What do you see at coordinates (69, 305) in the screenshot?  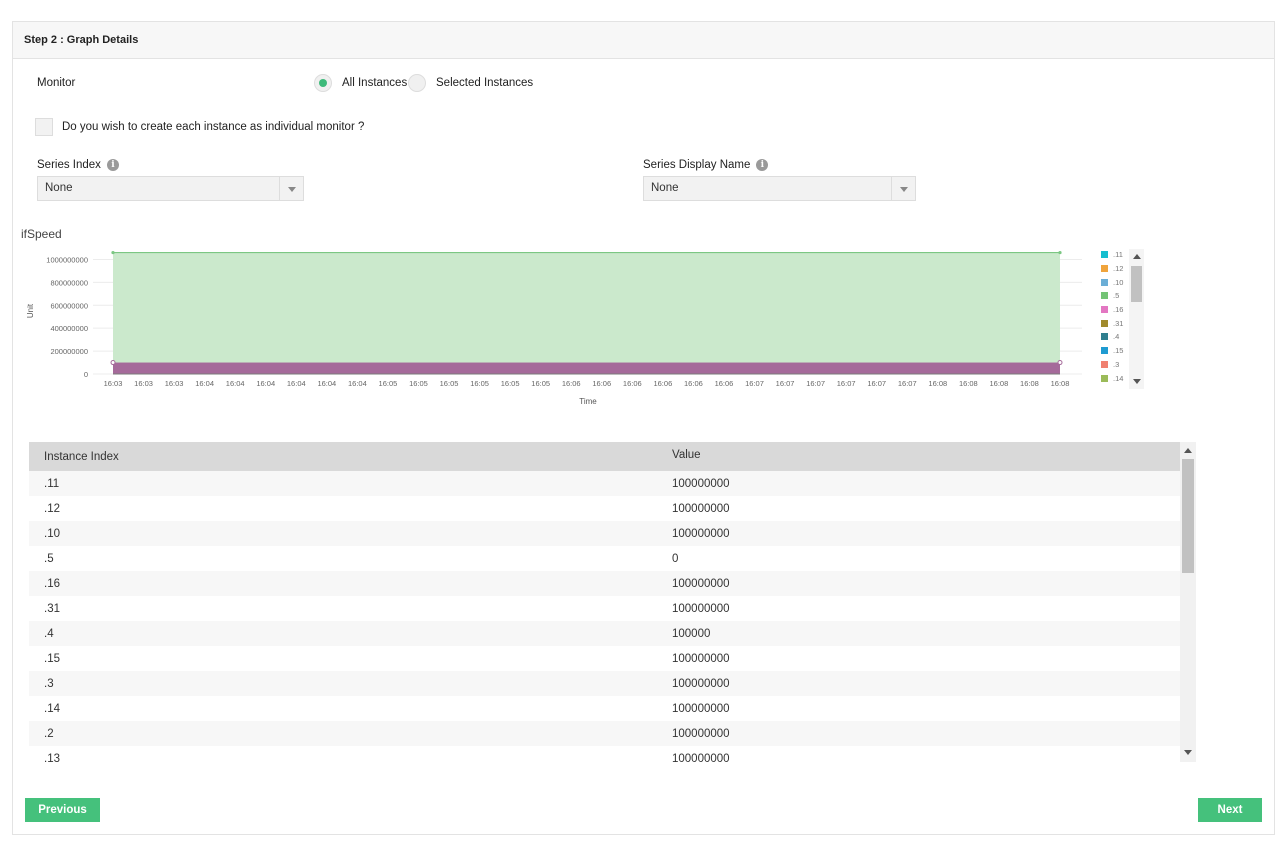 I see `y-tick-label: 600000000` at bounding box center [69, 305].